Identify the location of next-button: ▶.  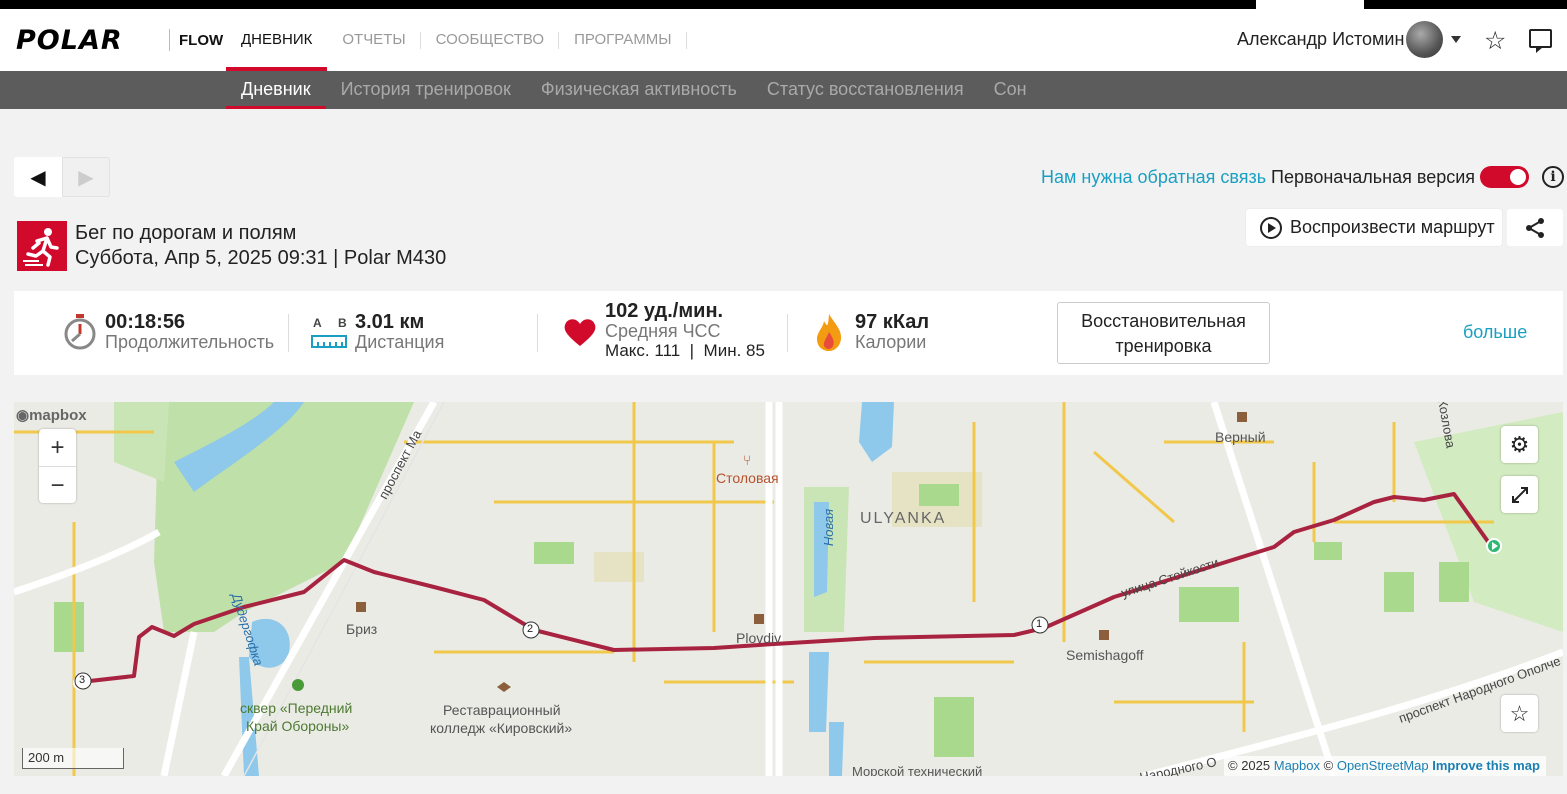
(86, 177).